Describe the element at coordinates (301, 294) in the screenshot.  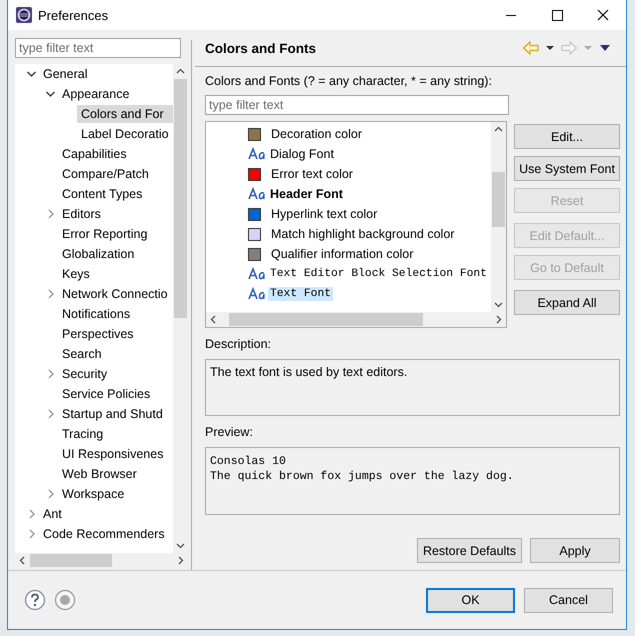
I see `list-item: Text Font` at that location.